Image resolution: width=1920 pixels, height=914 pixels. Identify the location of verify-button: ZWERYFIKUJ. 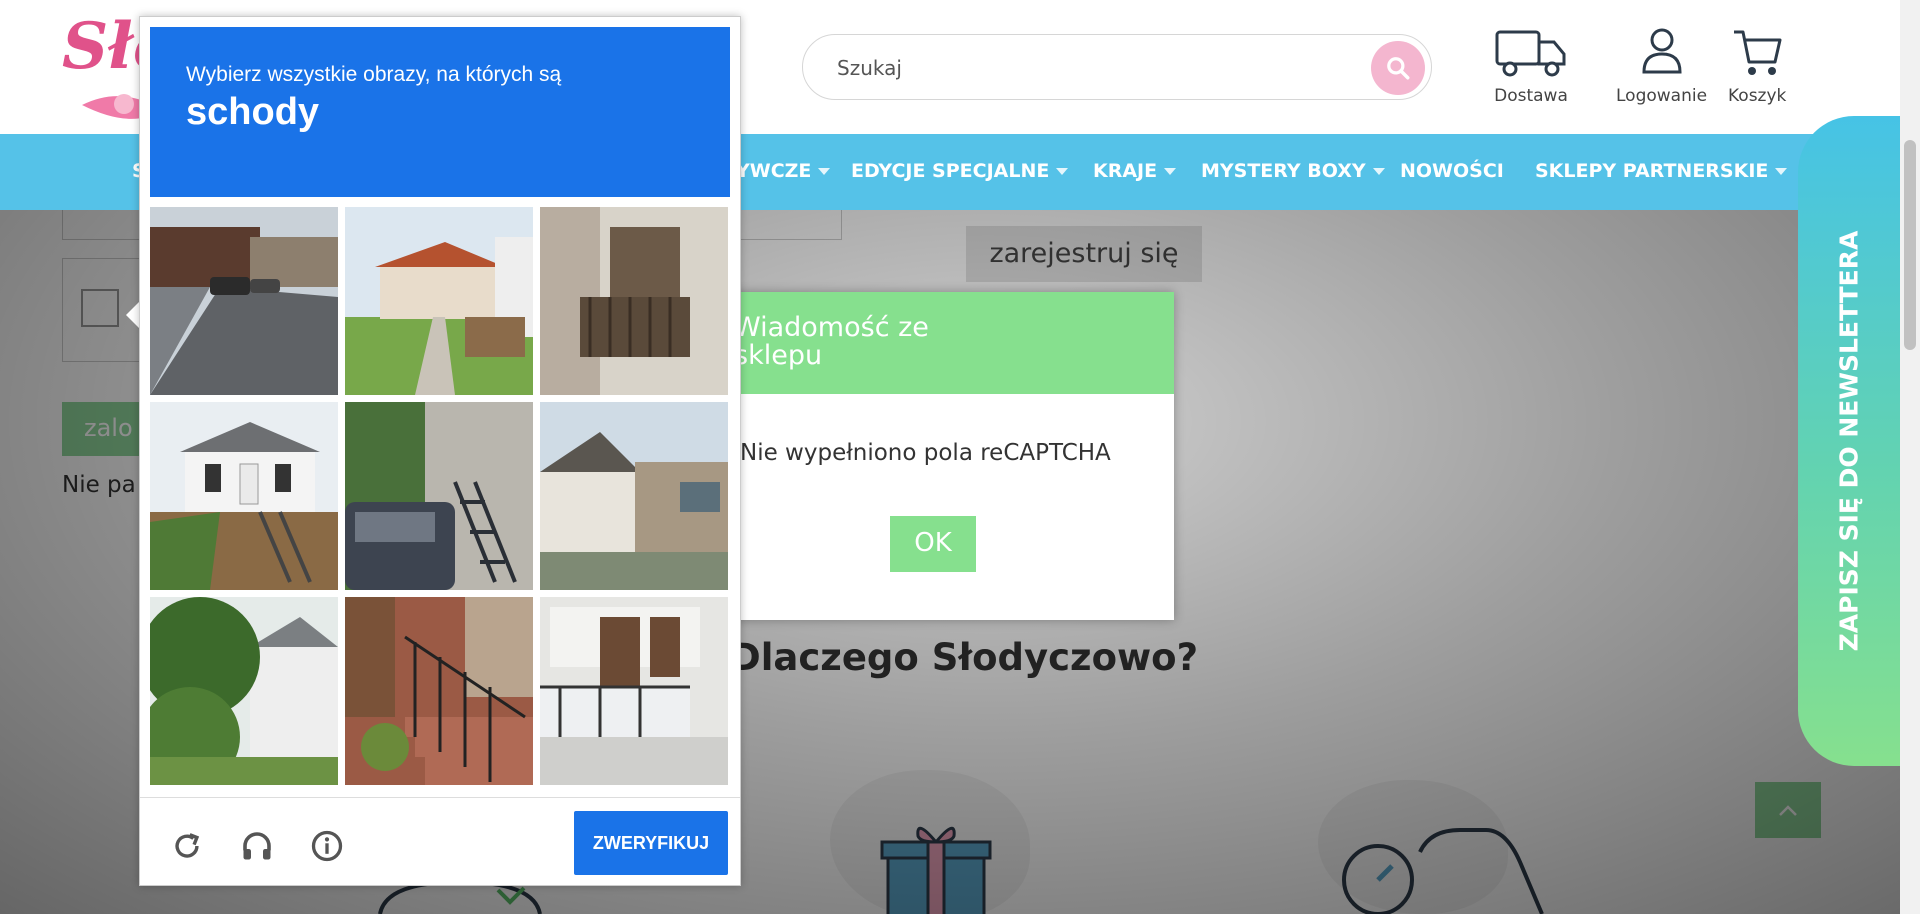
(651, 843).